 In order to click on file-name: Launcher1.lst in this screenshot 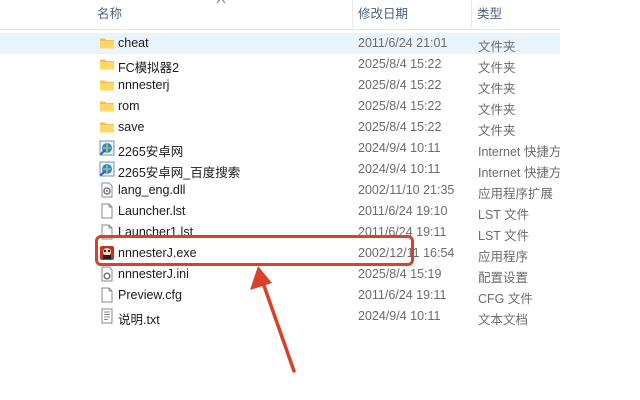, I will do `click(156, 232)`.